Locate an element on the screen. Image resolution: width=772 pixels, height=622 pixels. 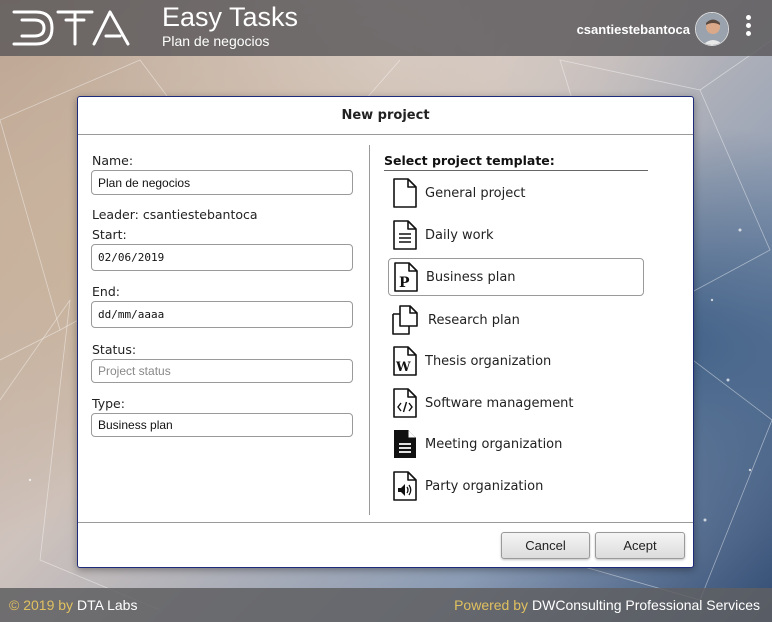
cancel-button: Cancel is located at coordinates (545, 545).